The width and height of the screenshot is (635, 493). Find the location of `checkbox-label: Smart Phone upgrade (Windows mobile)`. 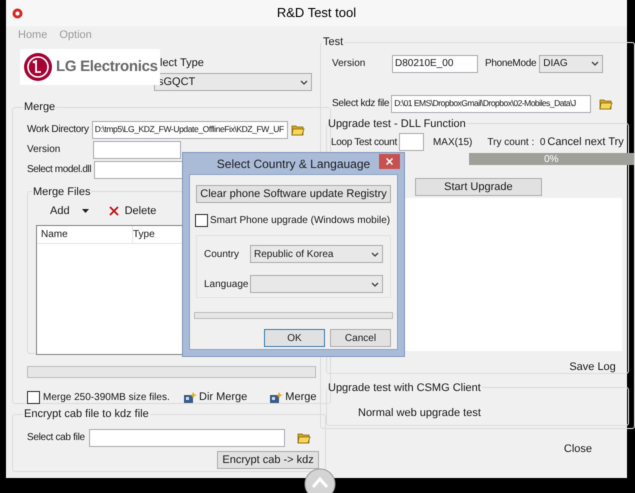

checkbox-label: Smart Phone upgrade (Windows mobile) is located at coordinates (300, 221).